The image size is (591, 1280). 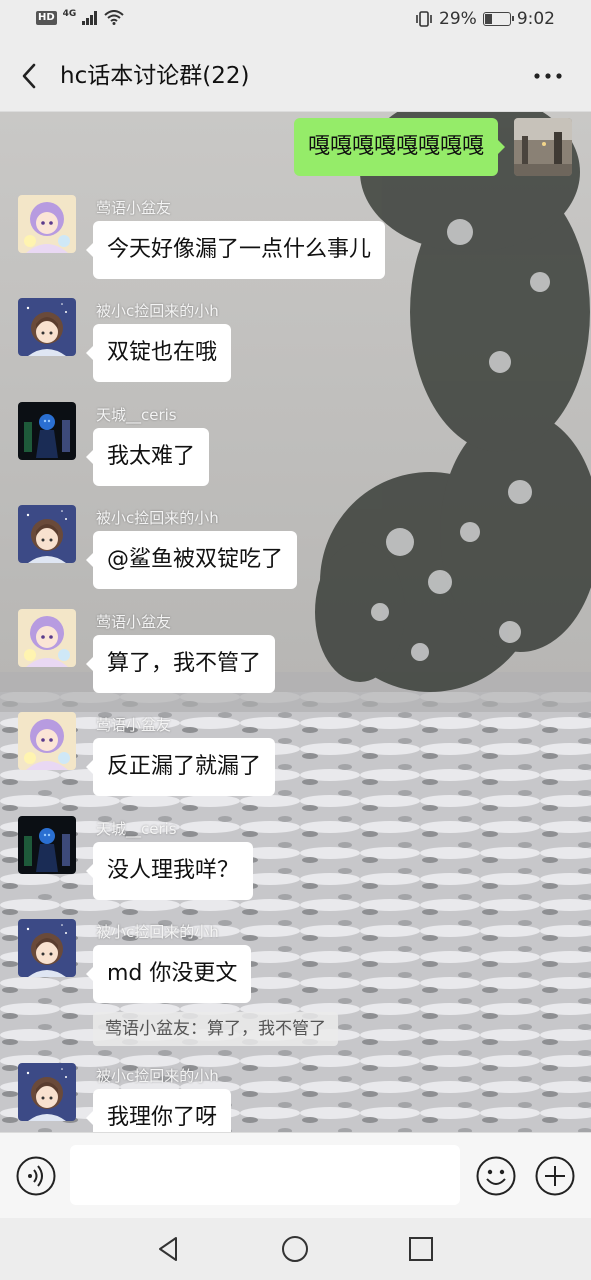 I want to click on nav-recent-icon, so click(x=421, y=1249).